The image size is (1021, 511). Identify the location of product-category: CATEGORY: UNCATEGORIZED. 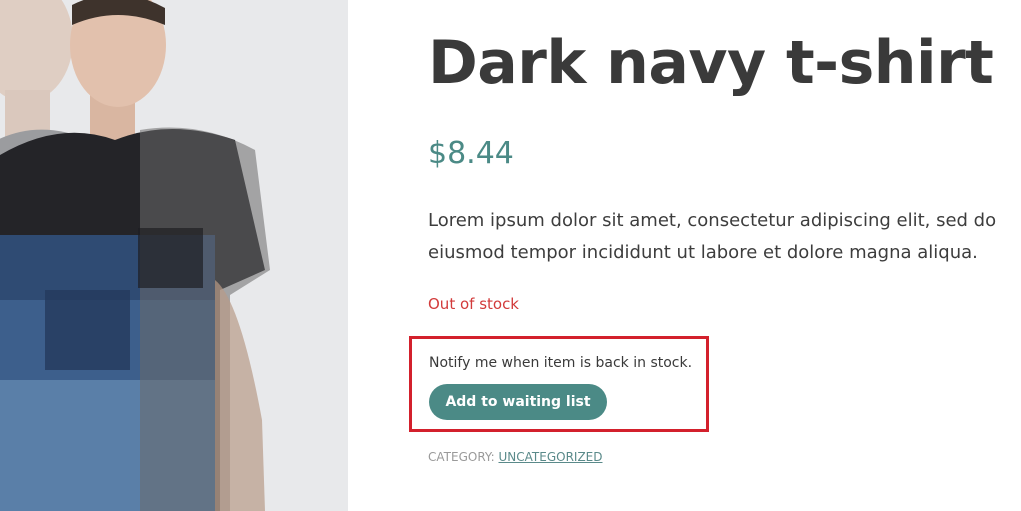
(515, 457).